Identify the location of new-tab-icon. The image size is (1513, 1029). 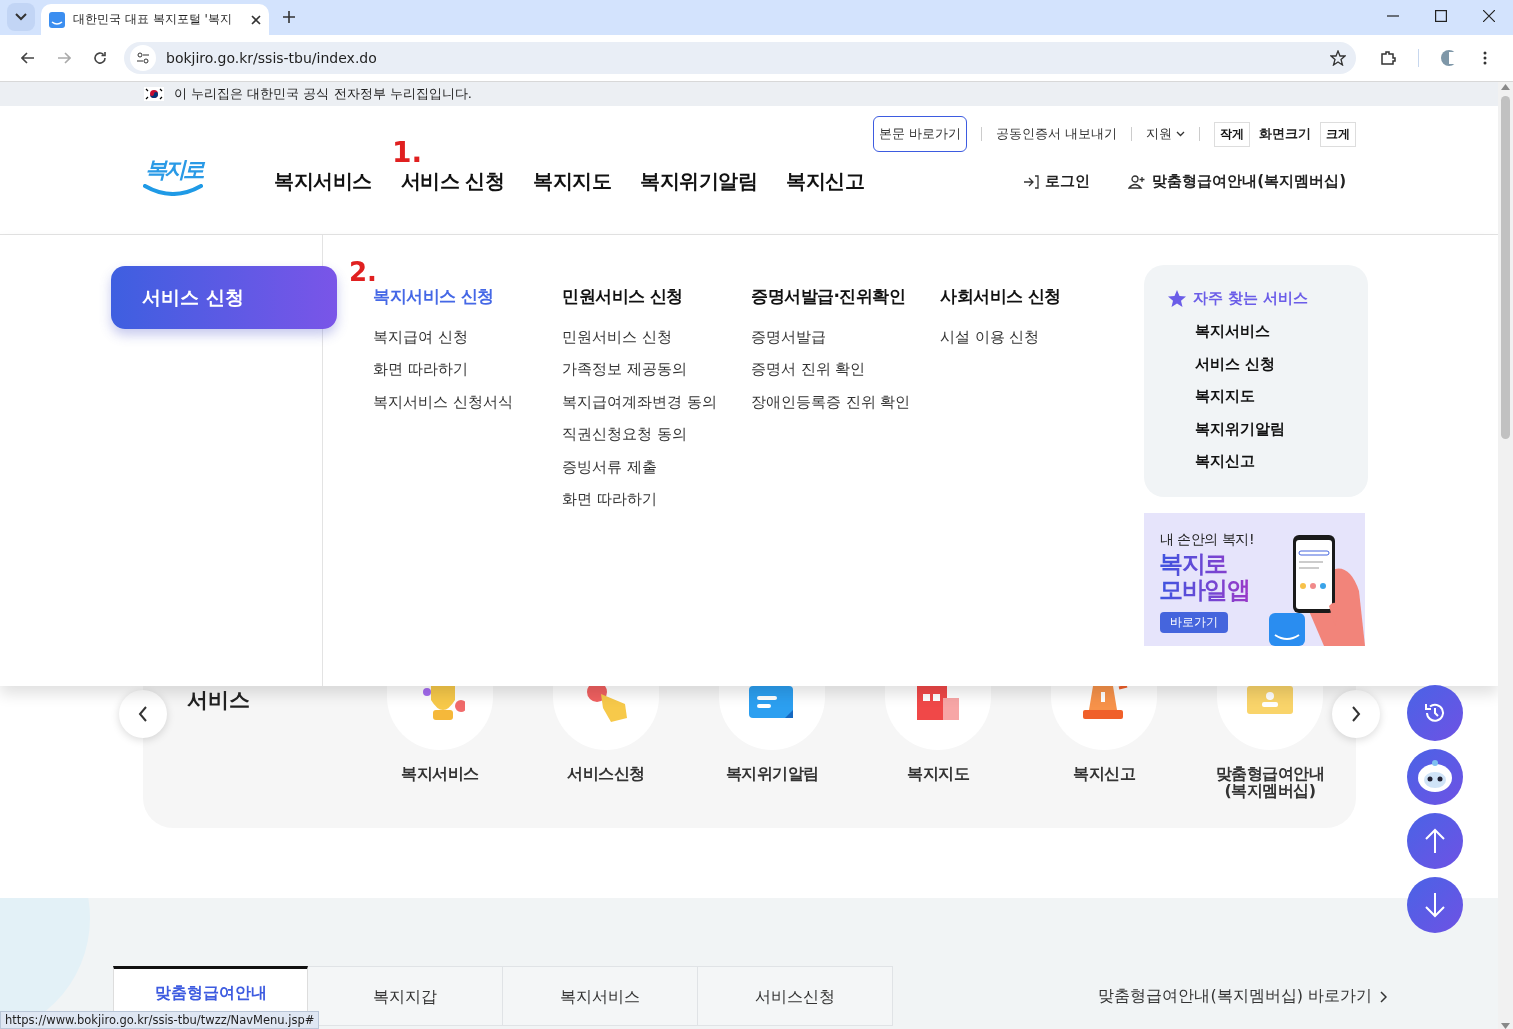
(289, 17).